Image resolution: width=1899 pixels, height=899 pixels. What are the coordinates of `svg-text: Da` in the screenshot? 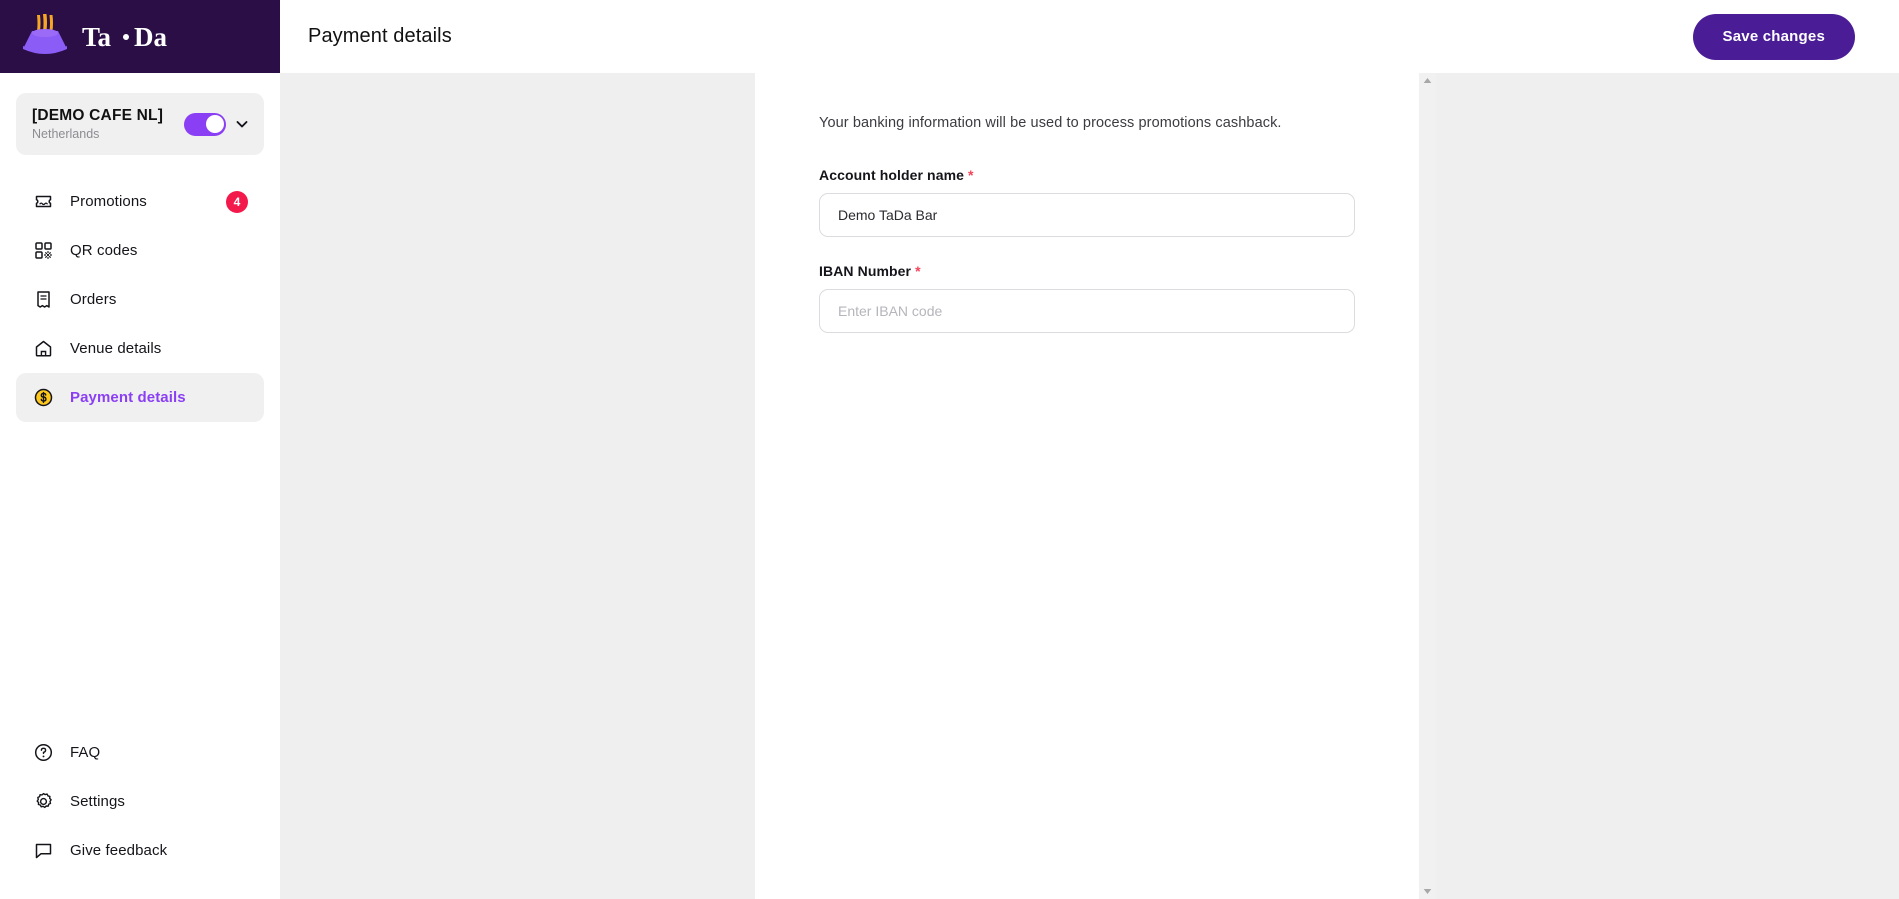 It's located at (150, 37).